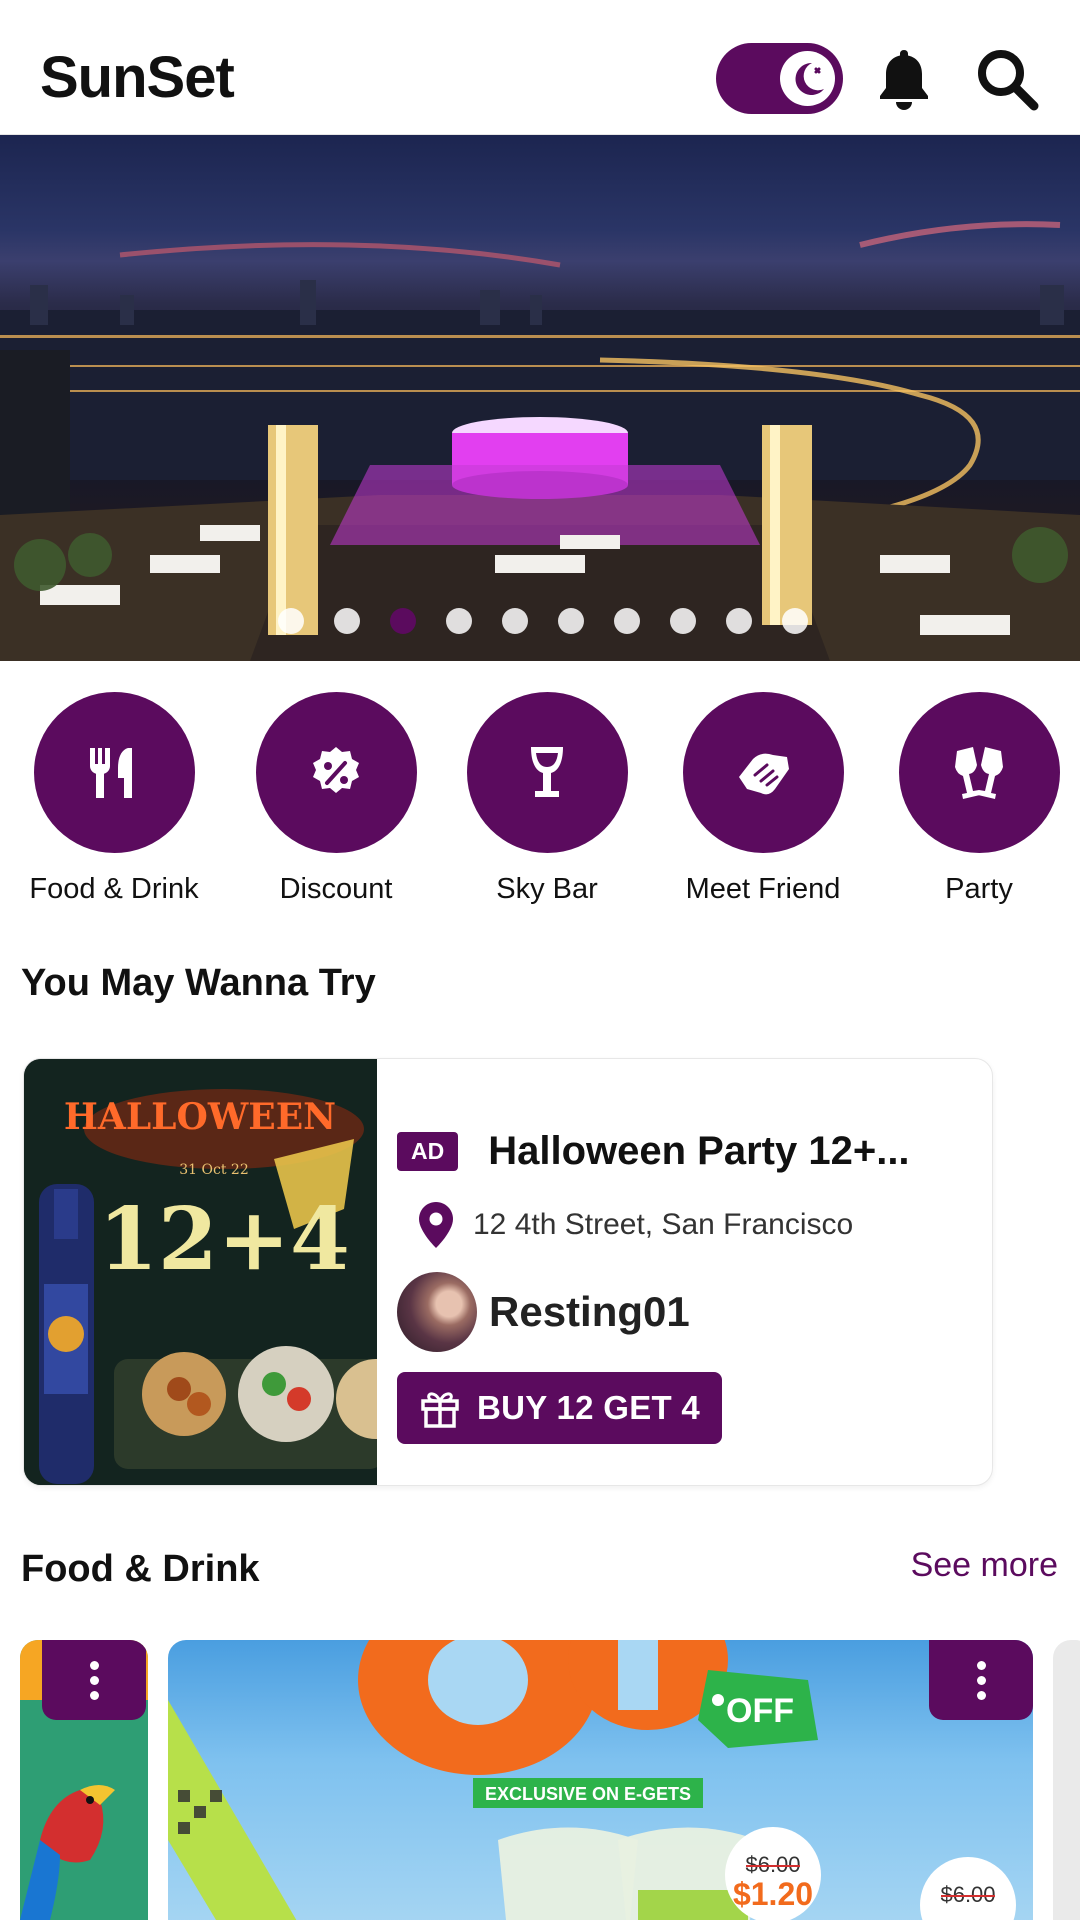 The height and width of the screenshot is (1920, 1080). I want to click on ad-location: 12 4th Street, San Francisco, so click(663, 1224).